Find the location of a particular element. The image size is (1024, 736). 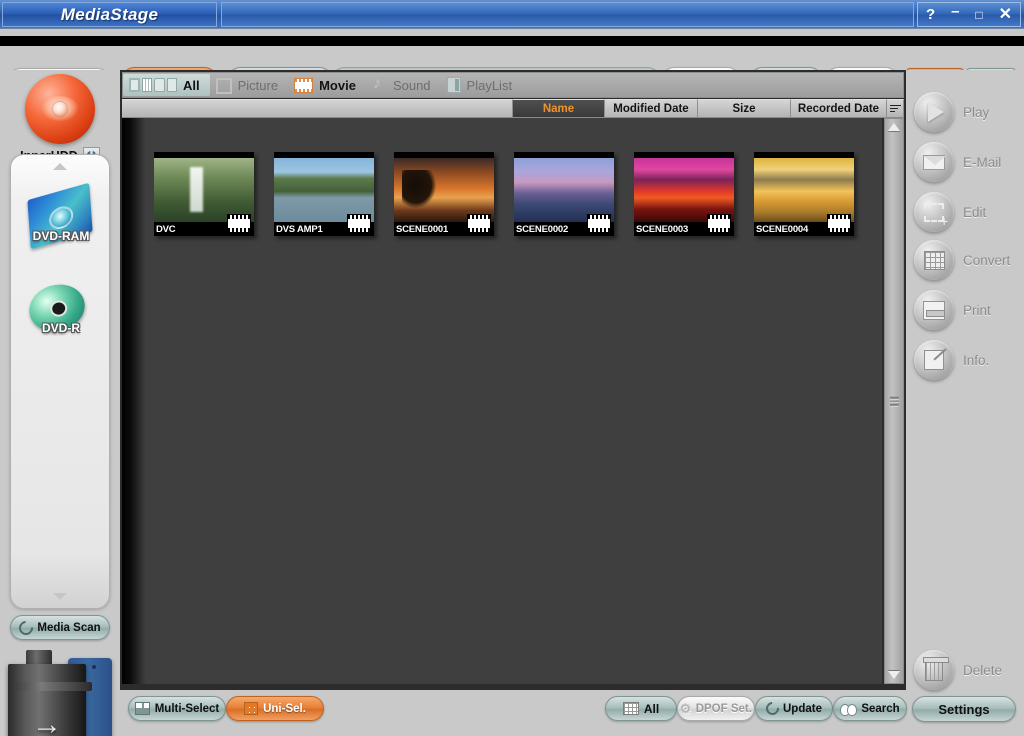

settings-label: Settings is located at coordinates (964, 709).